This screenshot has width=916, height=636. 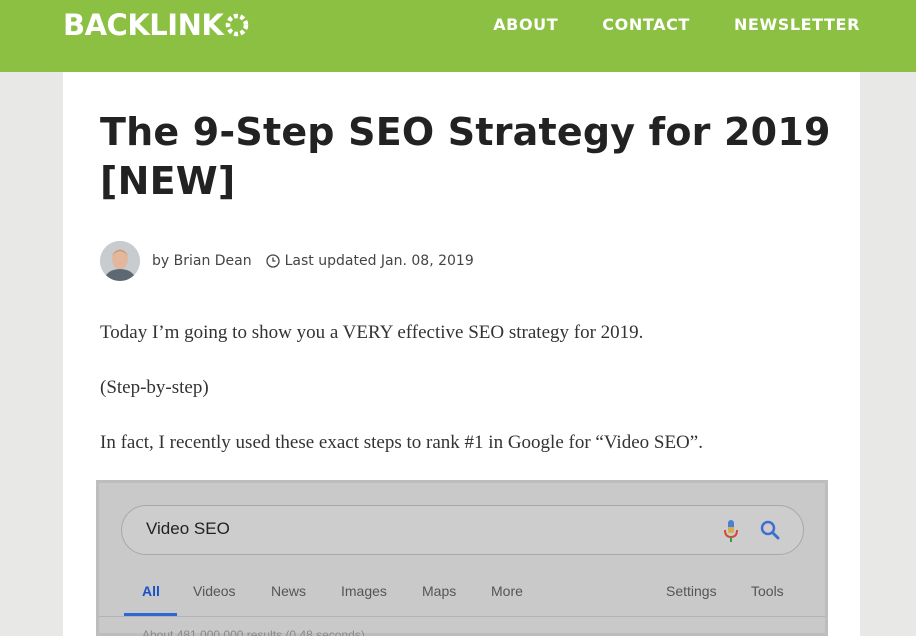 What do you see at coordinates (797, 25) in the screenshot?
I see `nav-newsletter: NEWSLETTER` at bounding box center [797, 25].